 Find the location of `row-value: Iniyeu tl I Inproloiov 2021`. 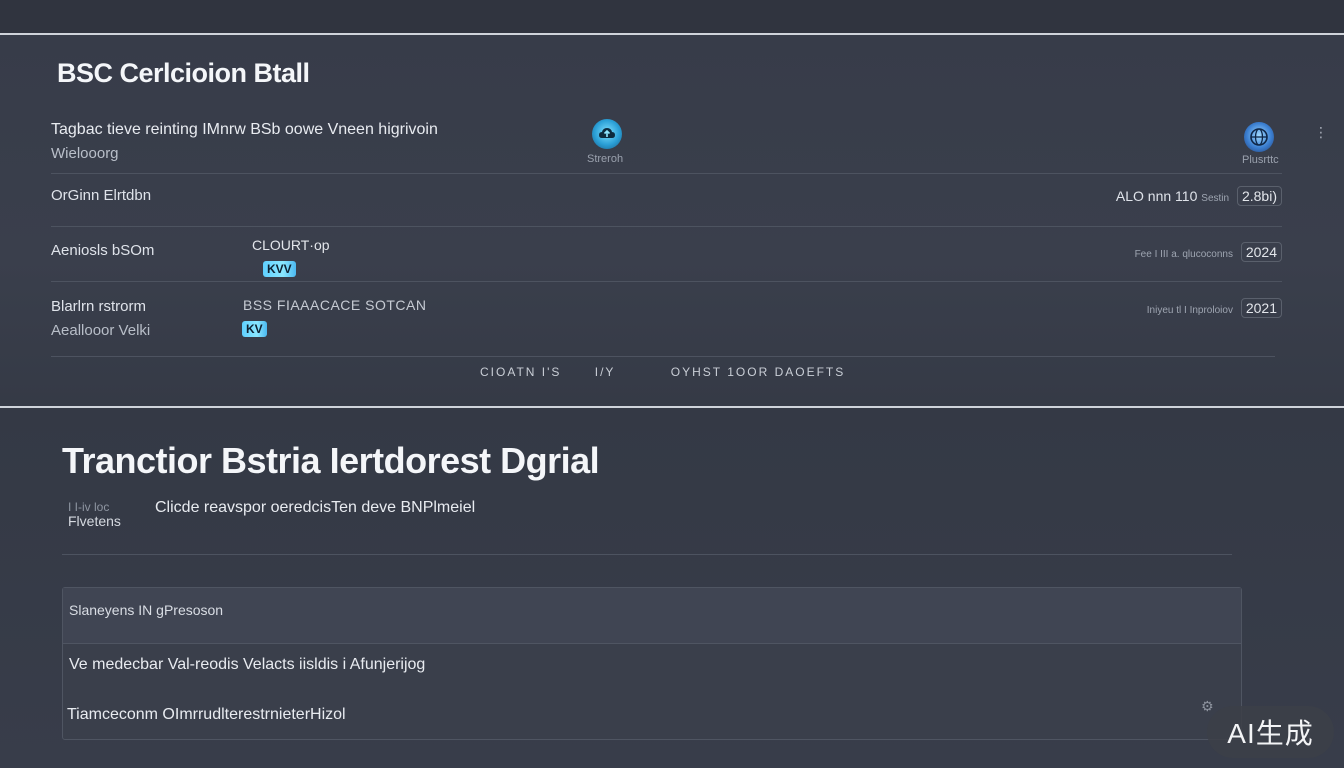

row-value: Iniyeu tl I Inproloiov 2021 is located at coordinates (1214, 308).